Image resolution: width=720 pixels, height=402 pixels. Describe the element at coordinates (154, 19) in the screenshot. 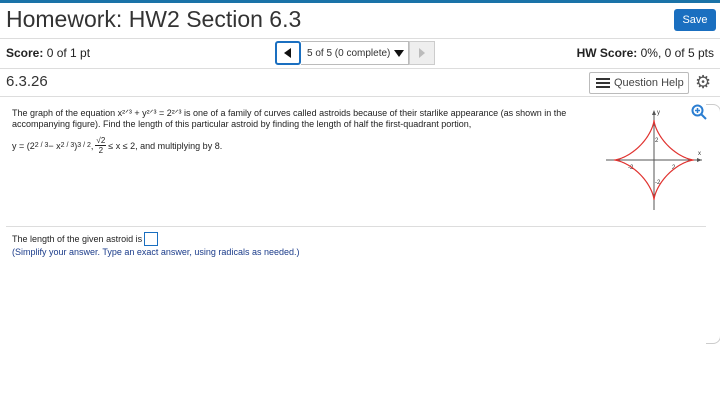

I see `page-title: Homework: HW2 Section 6.3` at that location.